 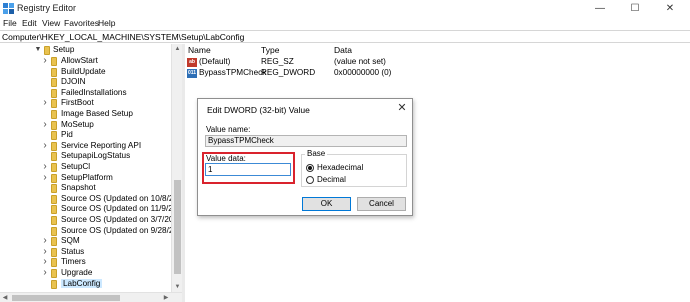 I want to click on base-label: Base, so click(x=316, y=153).